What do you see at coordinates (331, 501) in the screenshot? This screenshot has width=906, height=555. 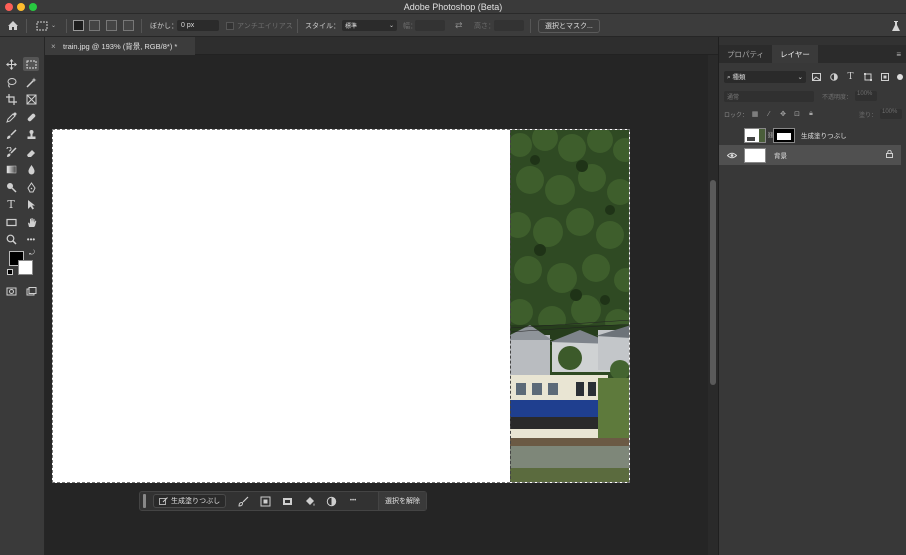 I see `adjustment-layer-button` at bounding box center [331, 501].